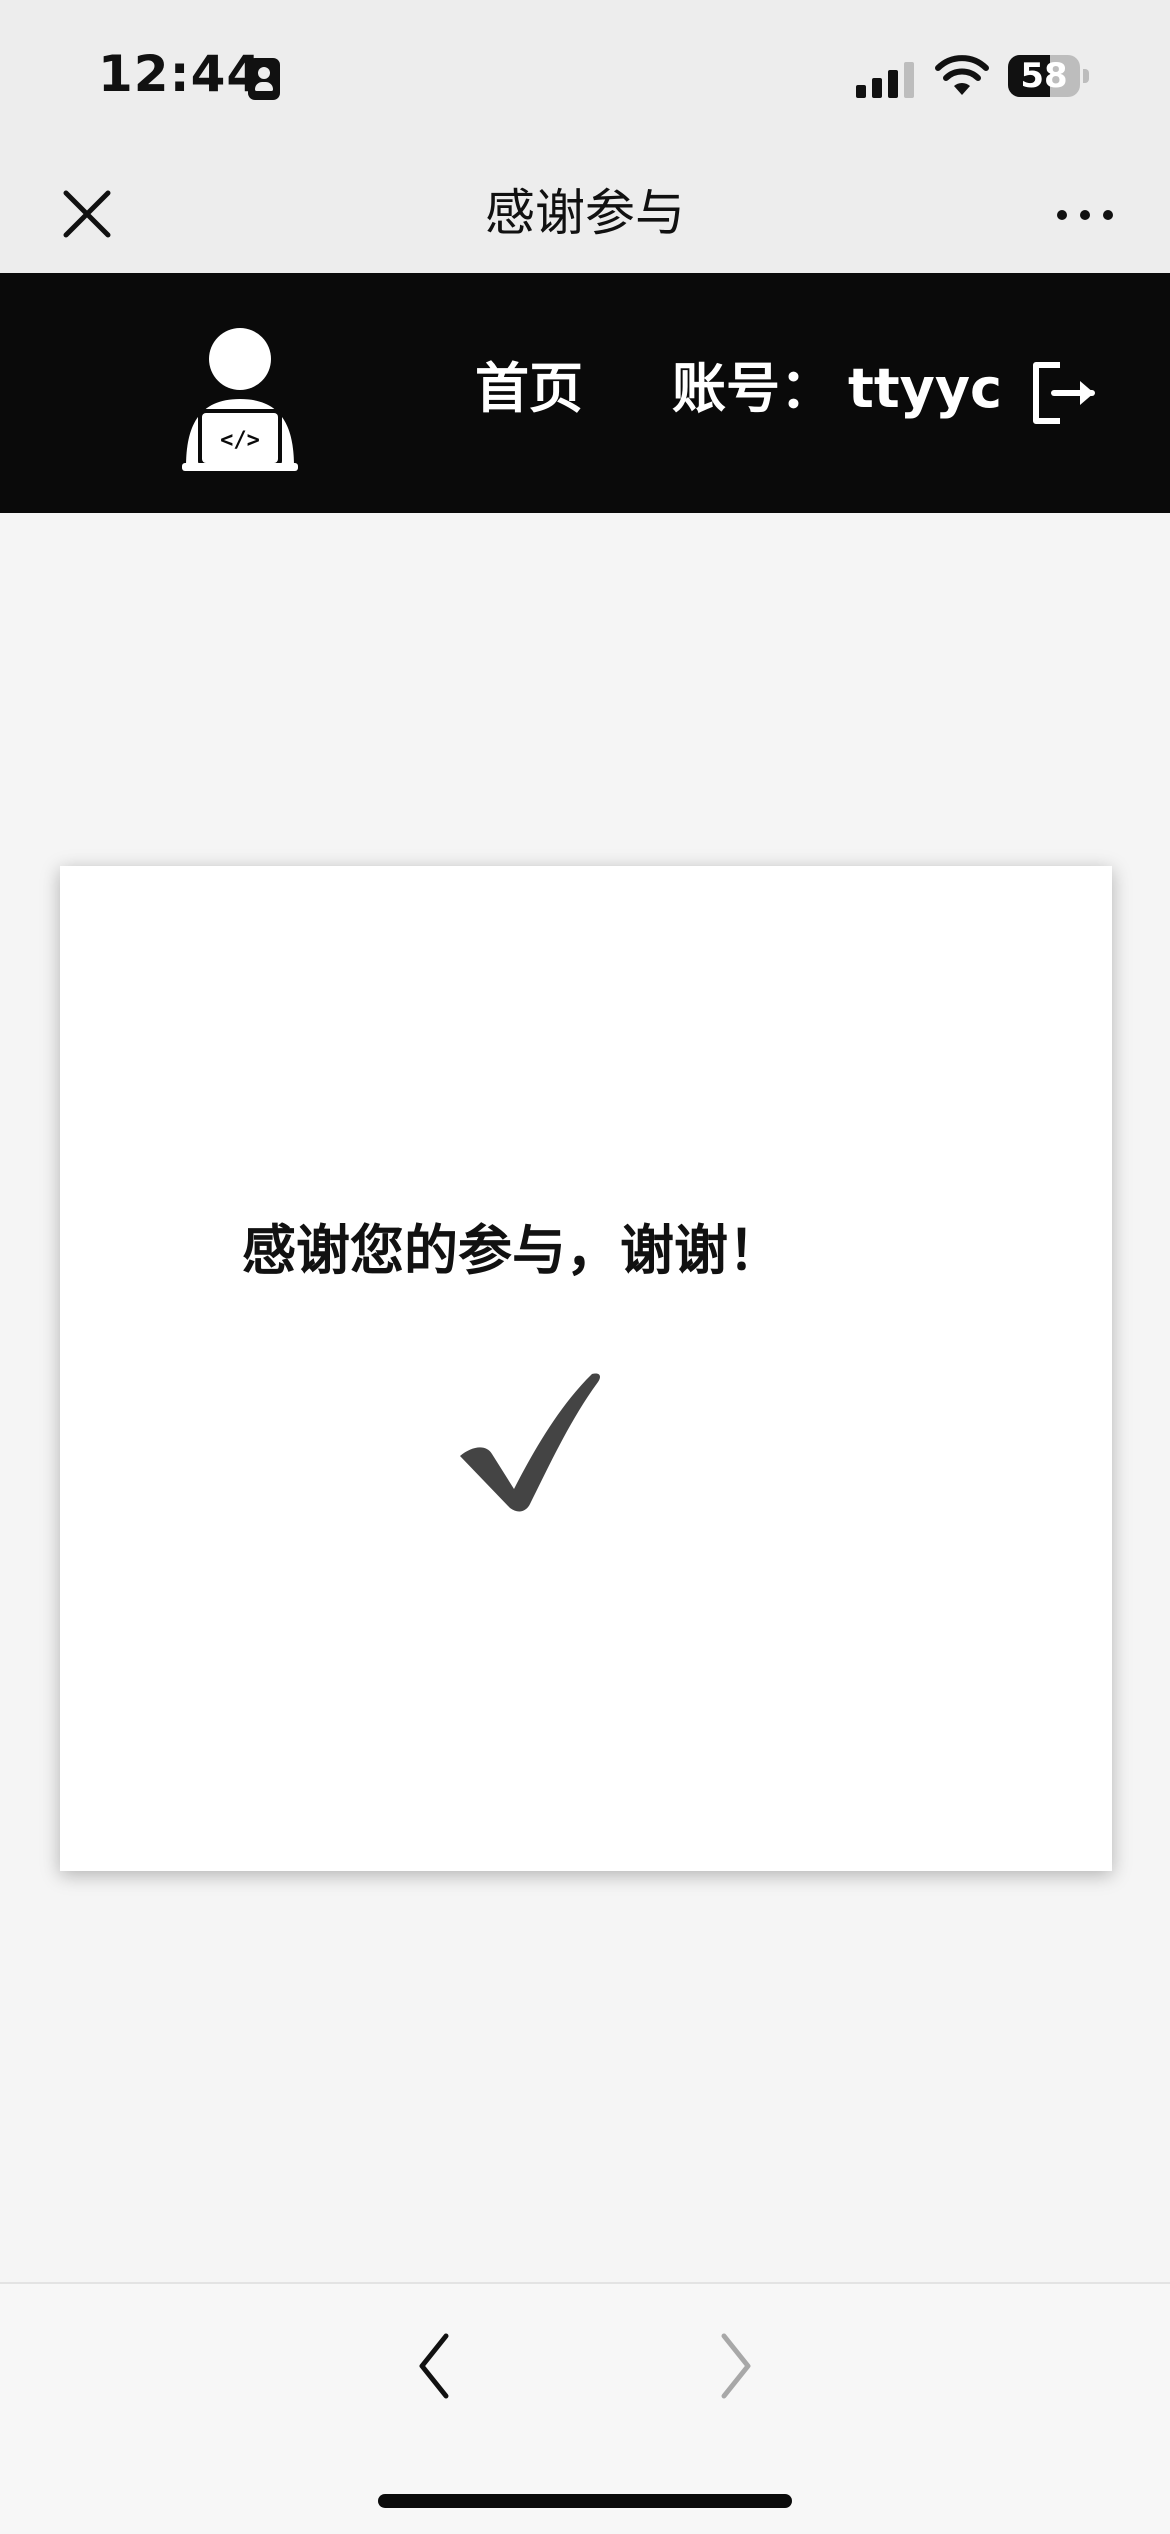  What do you see at coordinates (585, 2408) in the screenshot?
I see `browser-bottom-bar` at bounding box center [585, 2408].